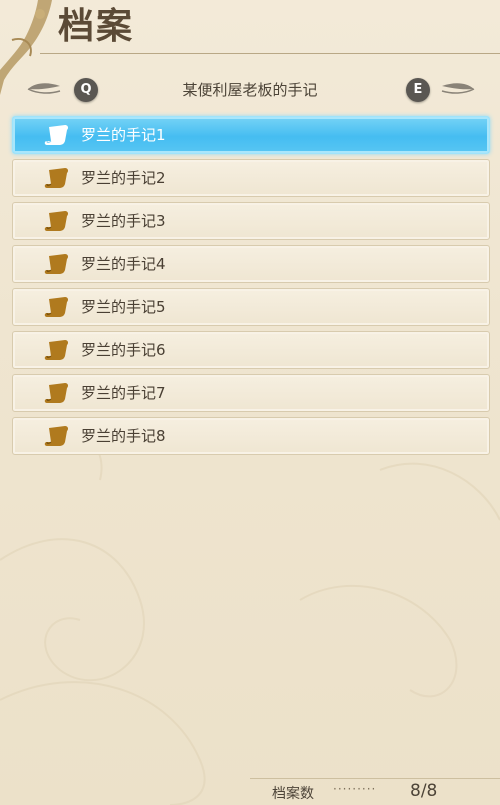 This screenshot has height=805, width=500. What do you see at coordinates (251, 393) in the screenshot?
I see `record-item-7: 罗兰的手记7` at bounding box center [251, 393].